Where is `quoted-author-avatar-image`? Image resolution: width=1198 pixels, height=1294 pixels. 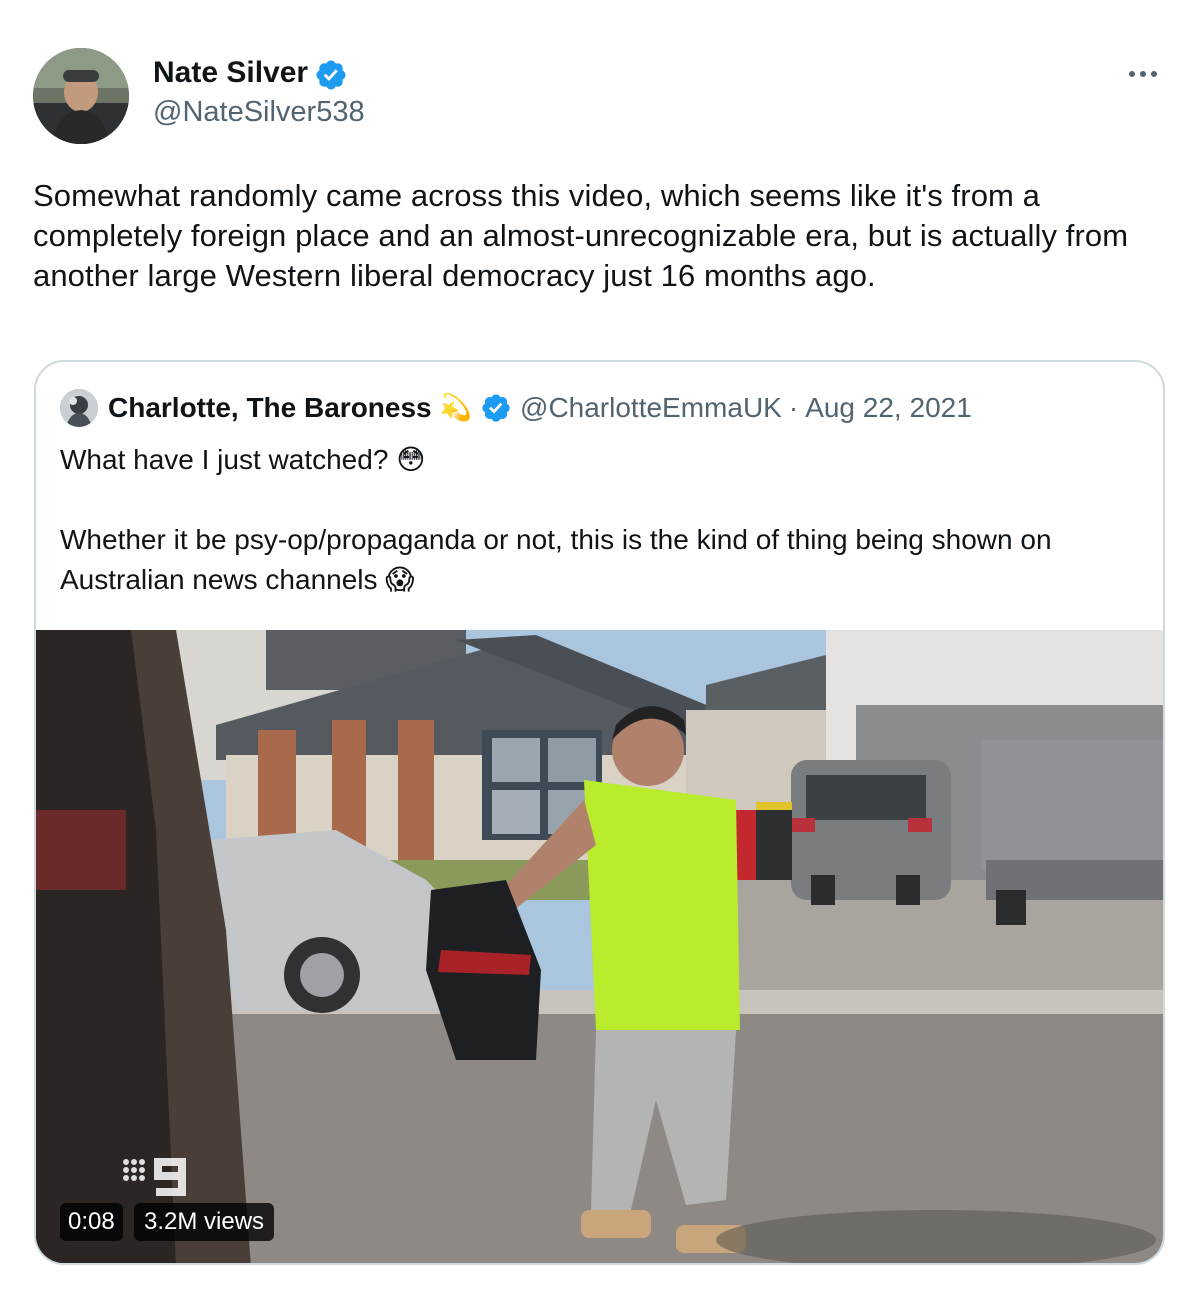
quoted-author-avatar-image is located at coordinates (79, 408).